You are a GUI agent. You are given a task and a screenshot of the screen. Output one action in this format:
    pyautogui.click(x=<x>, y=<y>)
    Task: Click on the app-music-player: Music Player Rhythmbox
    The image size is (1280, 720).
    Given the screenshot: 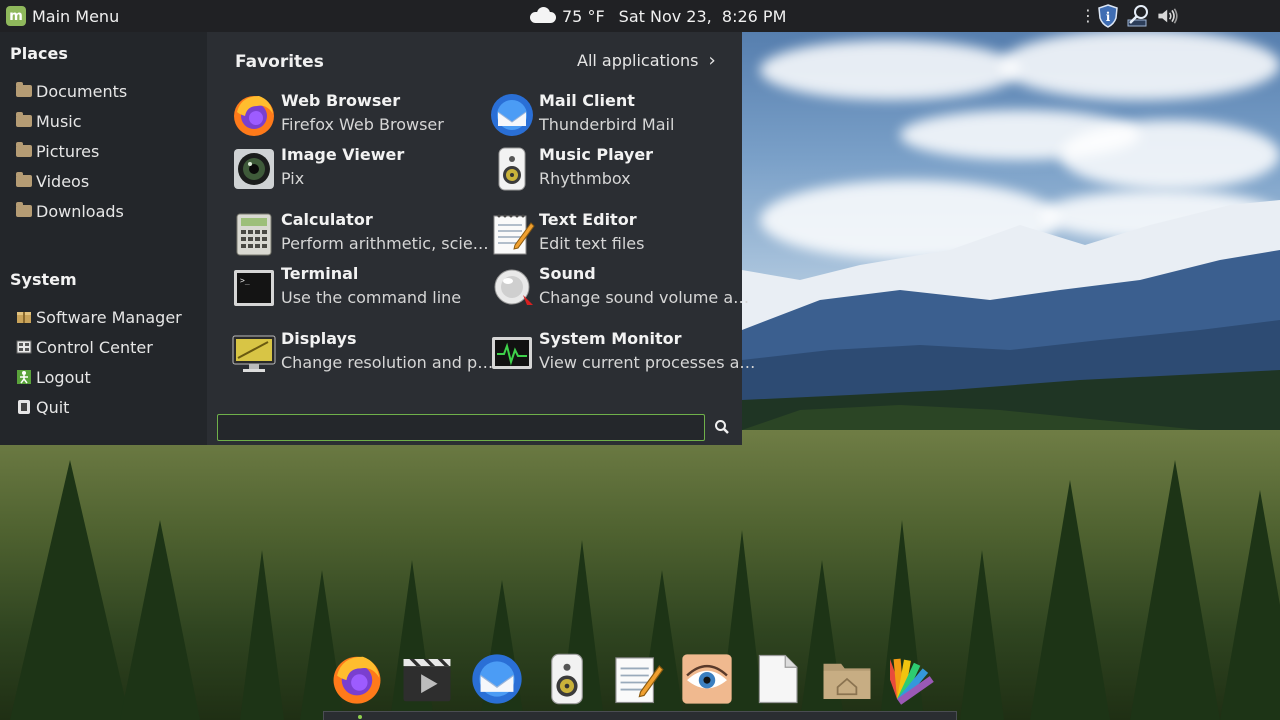 What is the action you would take?
    pyautogui.click(x=614, y=170)
    